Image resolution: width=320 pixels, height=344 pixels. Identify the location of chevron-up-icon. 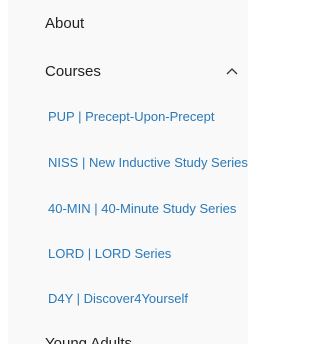
(232, 71).